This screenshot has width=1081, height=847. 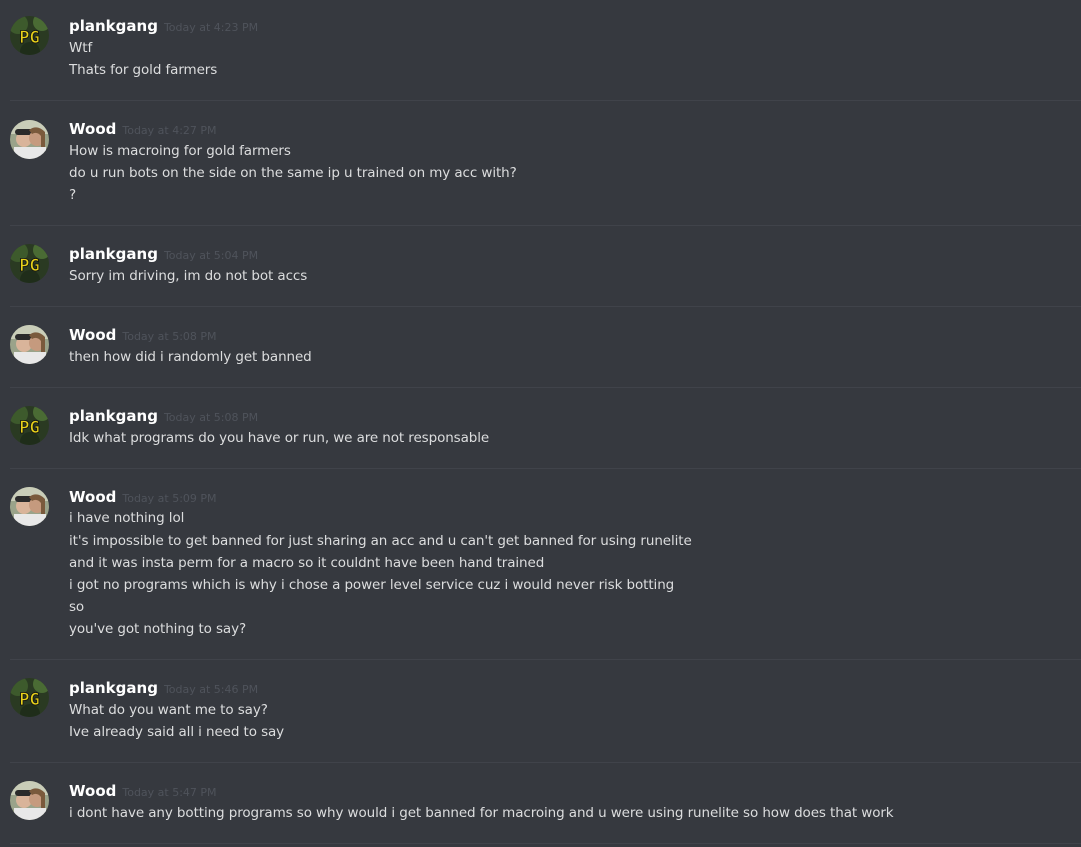 I want to click on message-author: Wood Today at 5:09 PM, so click(x=143, y=497).